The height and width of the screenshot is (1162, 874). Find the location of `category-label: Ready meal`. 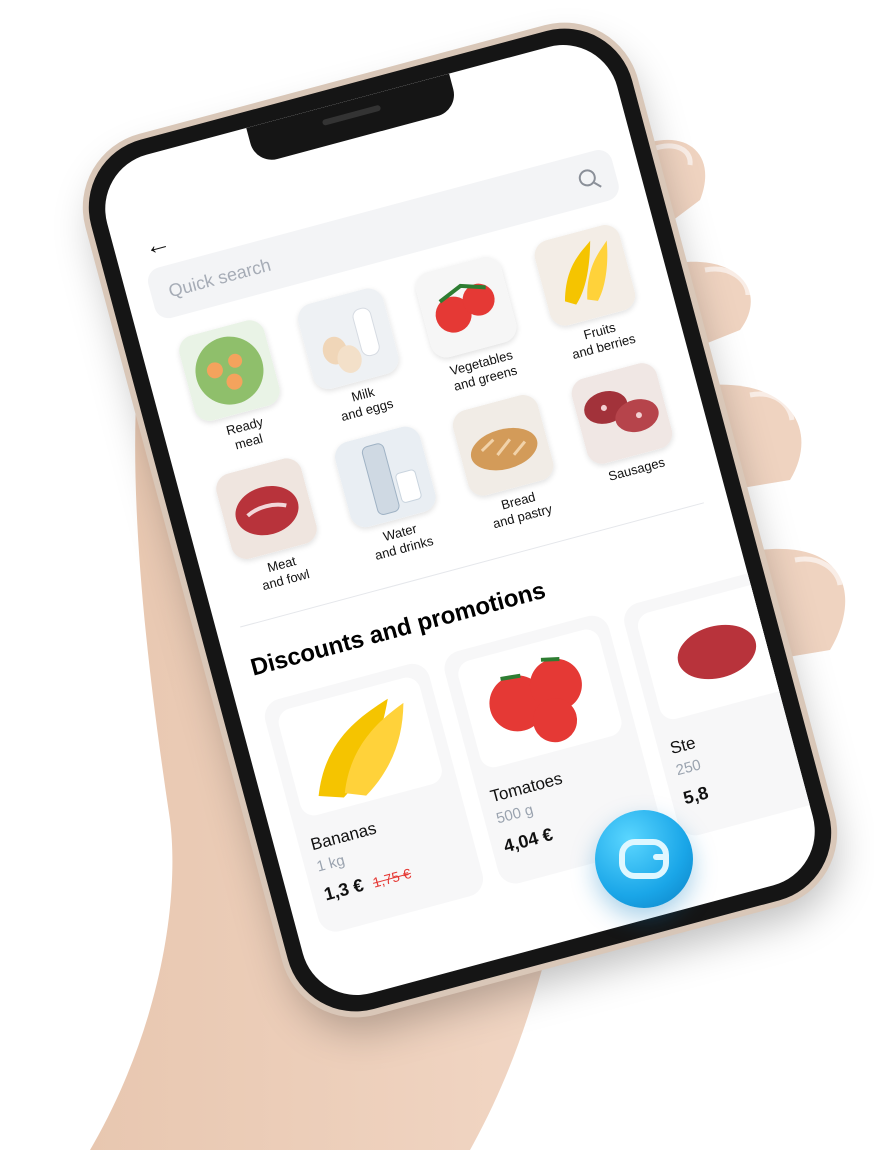

category-label: Ready meal is located at coordinates (244, 433).